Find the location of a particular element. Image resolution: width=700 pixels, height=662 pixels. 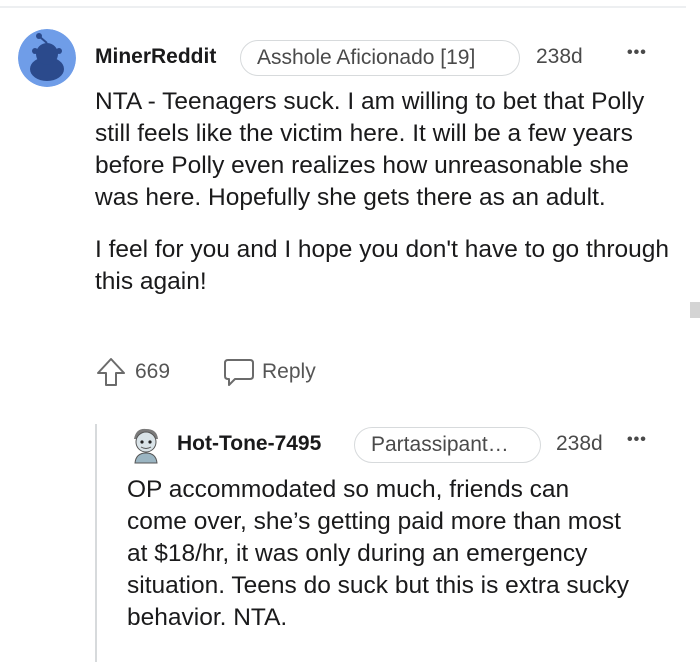

reply-bubble-icon is located at coordinates (239, 372).